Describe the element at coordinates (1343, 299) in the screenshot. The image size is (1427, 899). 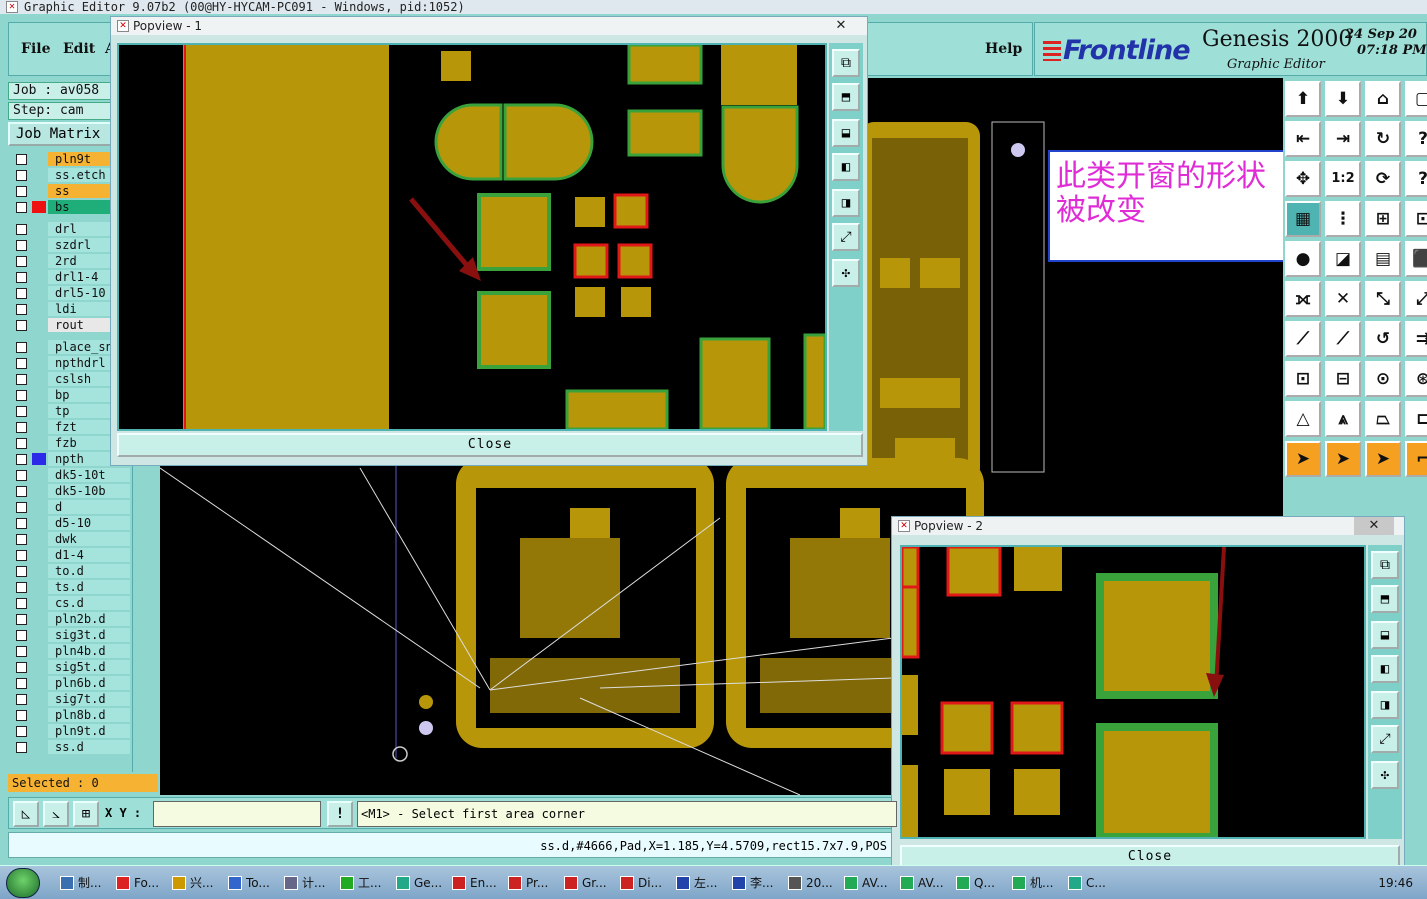
I see `cross-tool-icon: ✕` at that location.